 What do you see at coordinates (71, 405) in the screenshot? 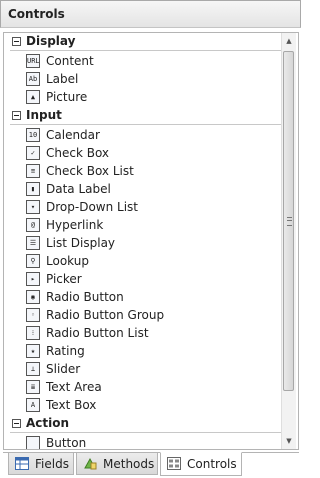
I see `control-item-label: Text Box` at bounding box center [71, 405].